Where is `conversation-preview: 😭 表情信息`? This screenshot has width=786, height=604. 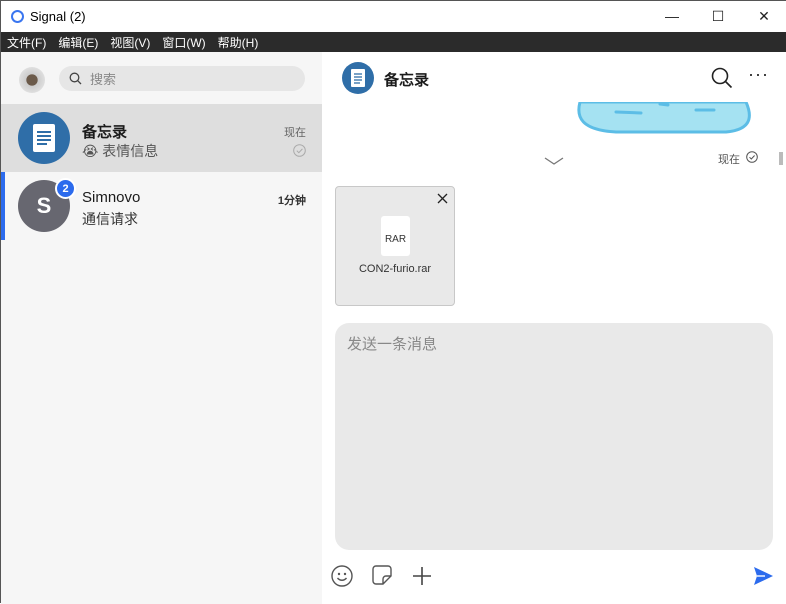 conversation-preview: 😭 表情信息 is located at coordinates (120, 151).